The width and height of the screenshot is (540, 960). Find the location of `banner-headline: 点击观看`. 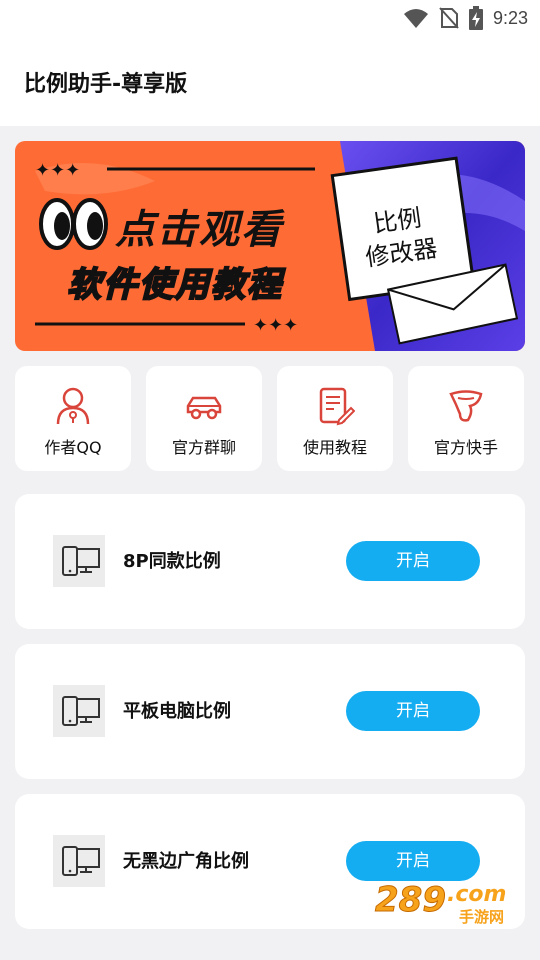

banner-headline: 点击观看 is located at coordinates (199, 230).